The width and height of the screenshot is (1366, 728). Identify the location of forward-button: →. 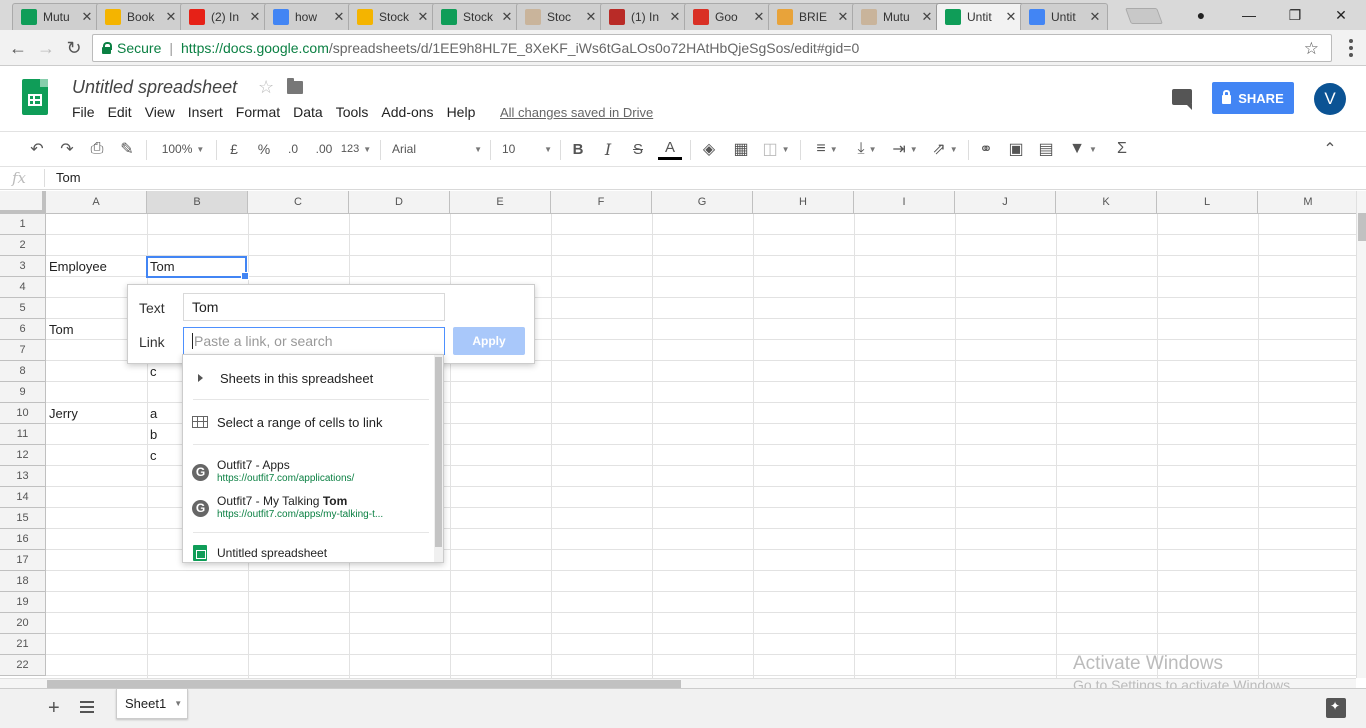
(46, 48).